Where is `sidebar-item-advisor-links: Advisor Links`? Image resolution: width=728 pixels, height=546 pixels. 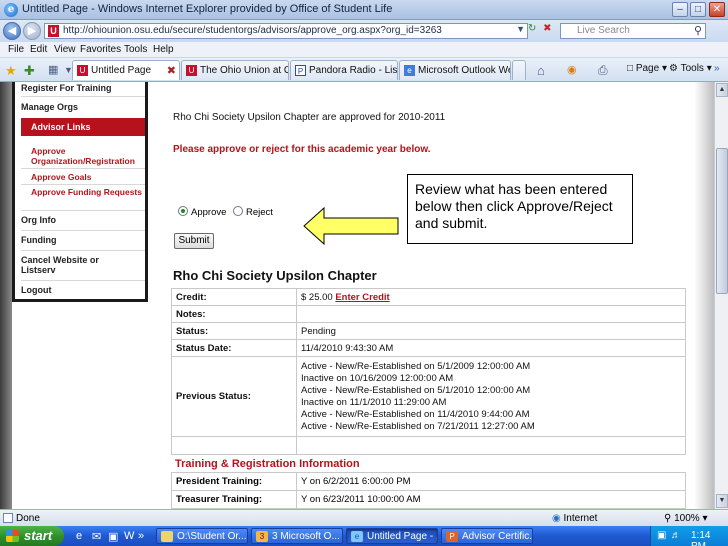
sidebar-item-advisor-links: Advisor Links is located at coordinates (83, 127).